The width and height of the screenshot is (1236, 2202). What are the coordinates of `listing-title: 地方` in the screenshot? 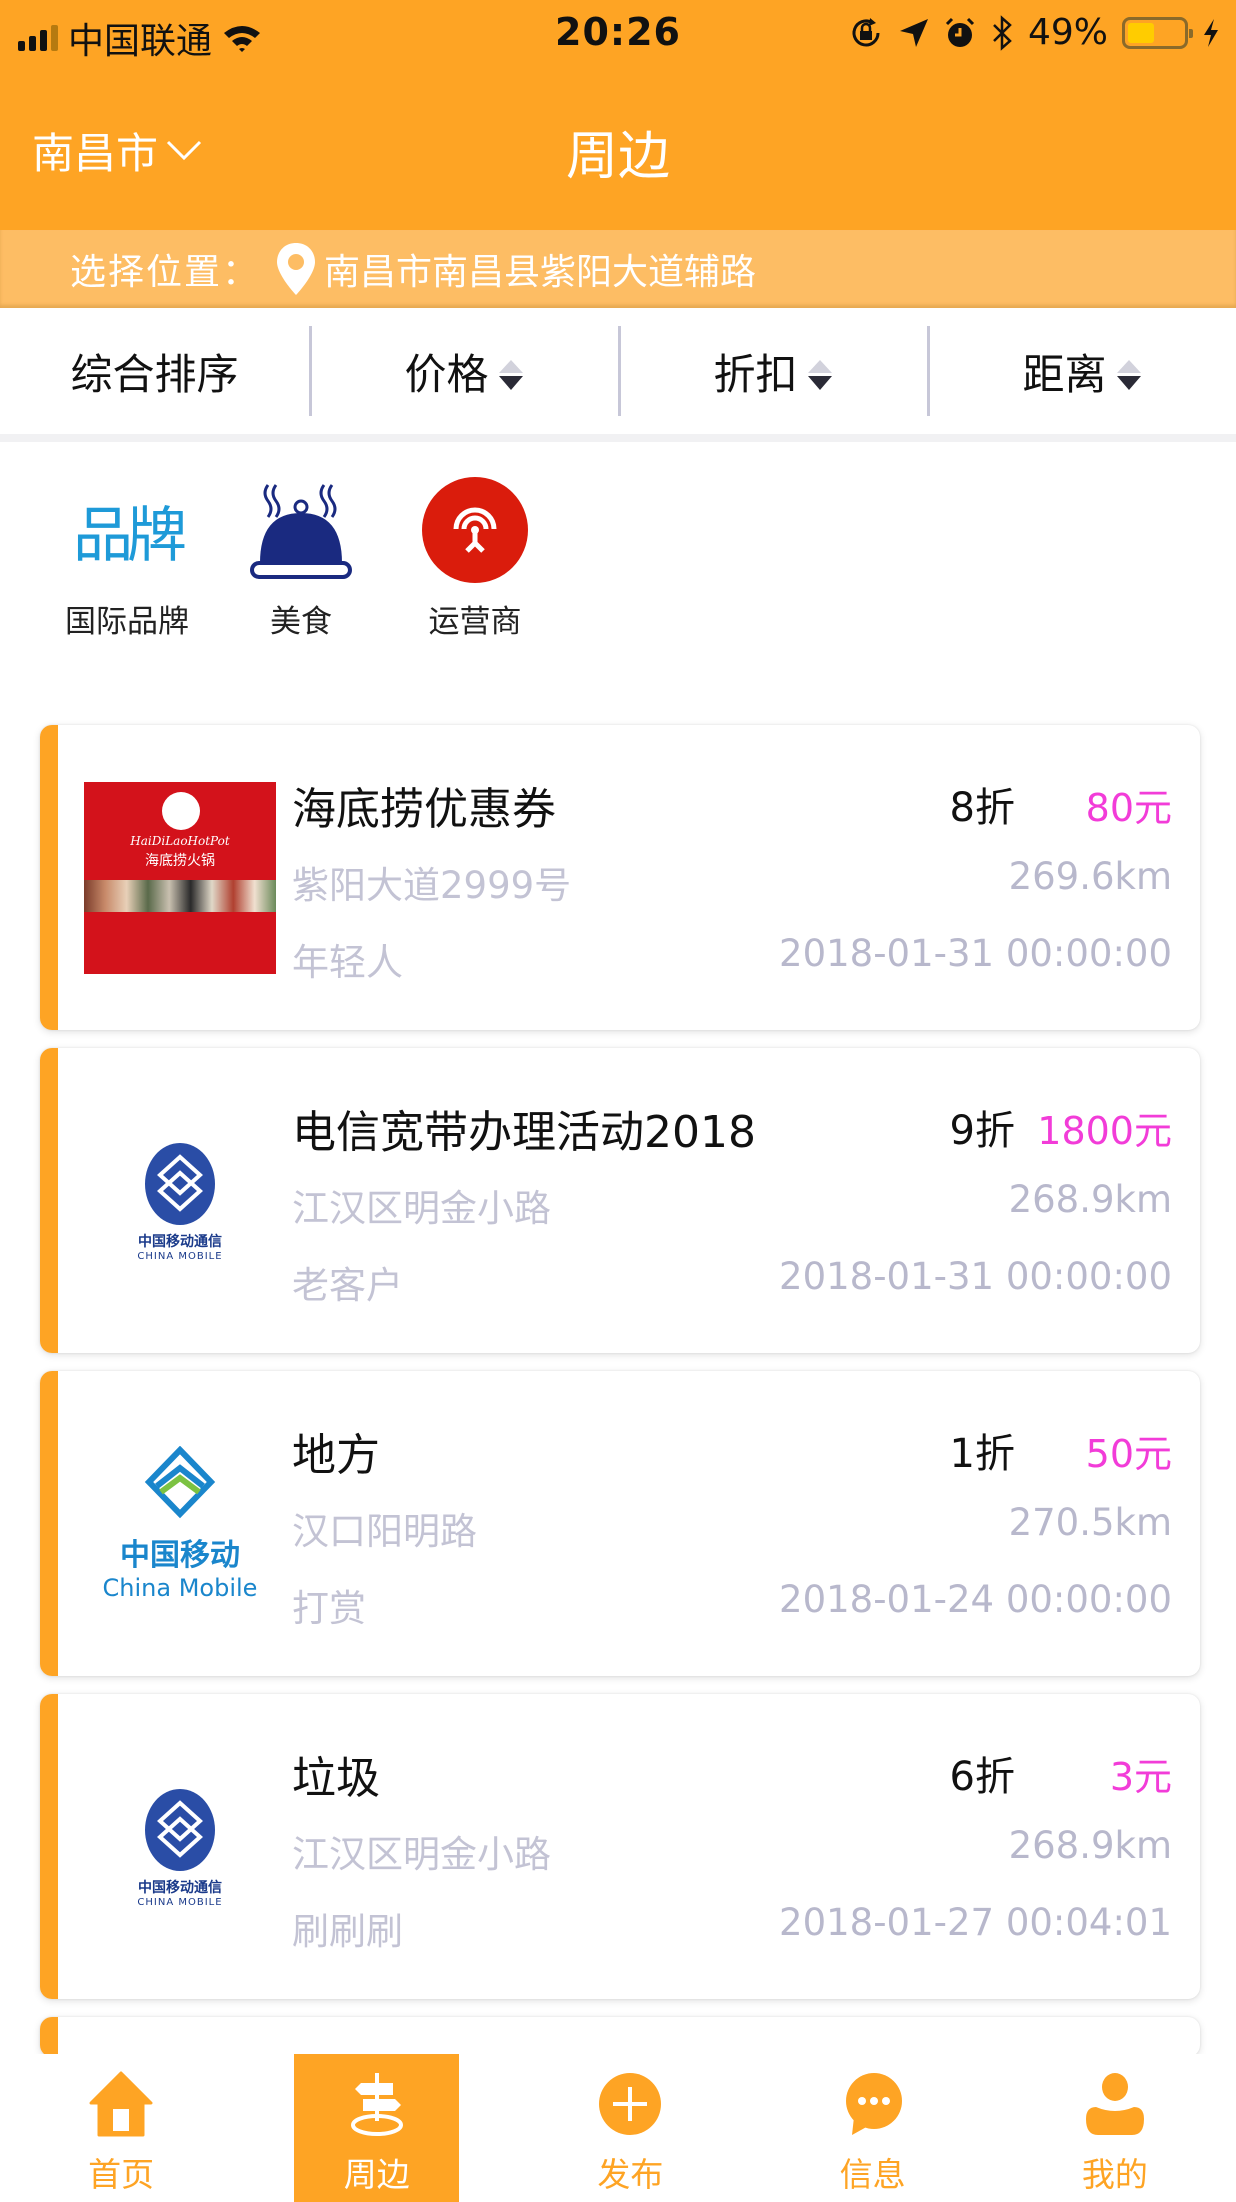 It's located at (336, 1455).